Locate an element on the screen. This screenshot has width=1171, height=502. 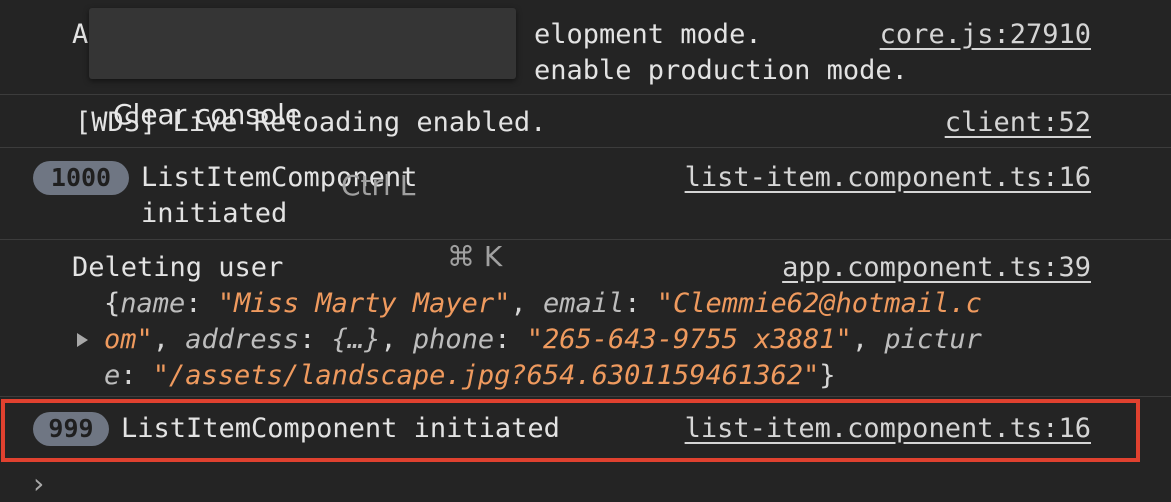
console-prompt-icon: › is located at coordinates (38, 483).